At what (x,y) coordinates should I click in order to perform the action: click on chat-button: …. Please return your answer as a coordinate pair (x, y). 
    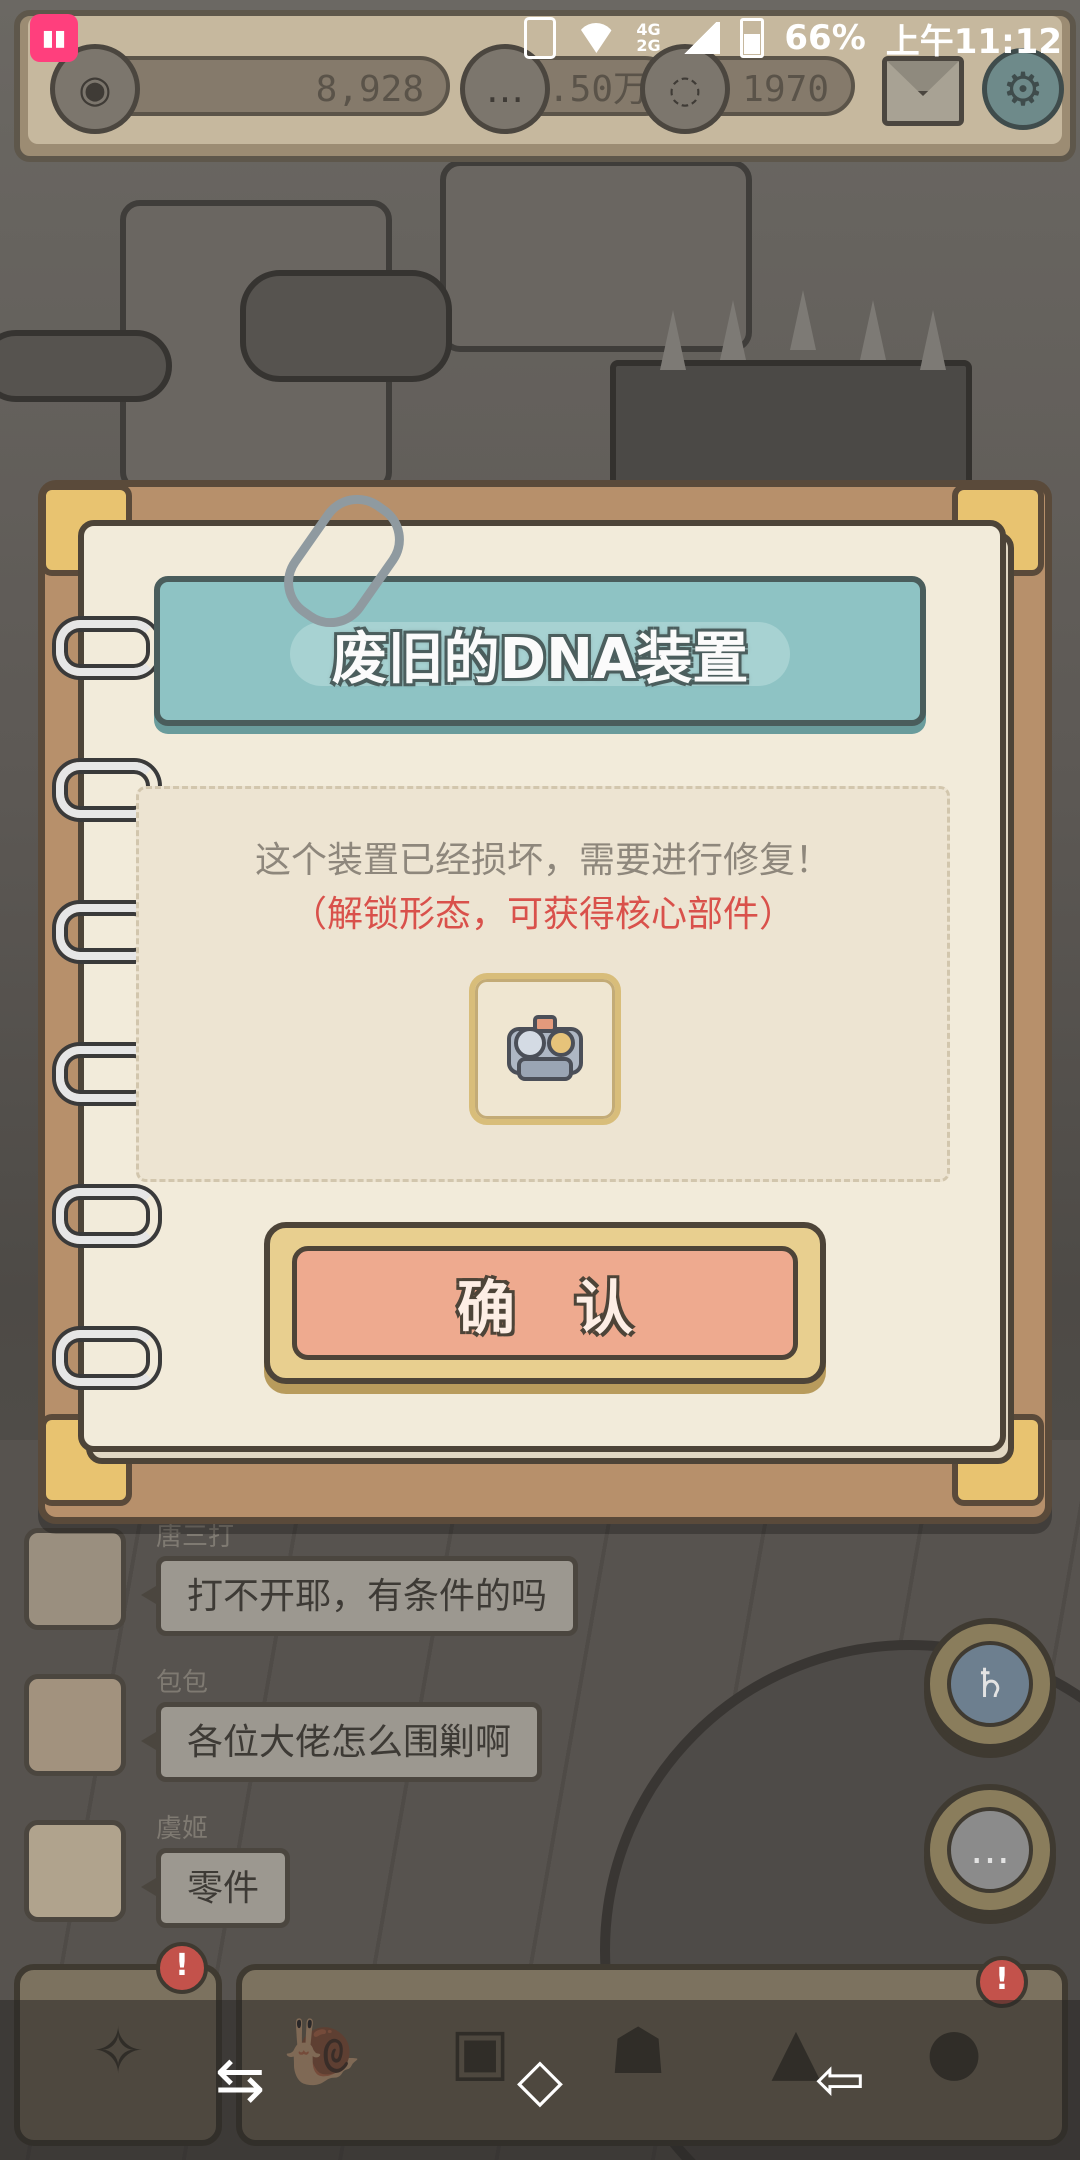
    Looking at the image, I should click on (990, 1850).